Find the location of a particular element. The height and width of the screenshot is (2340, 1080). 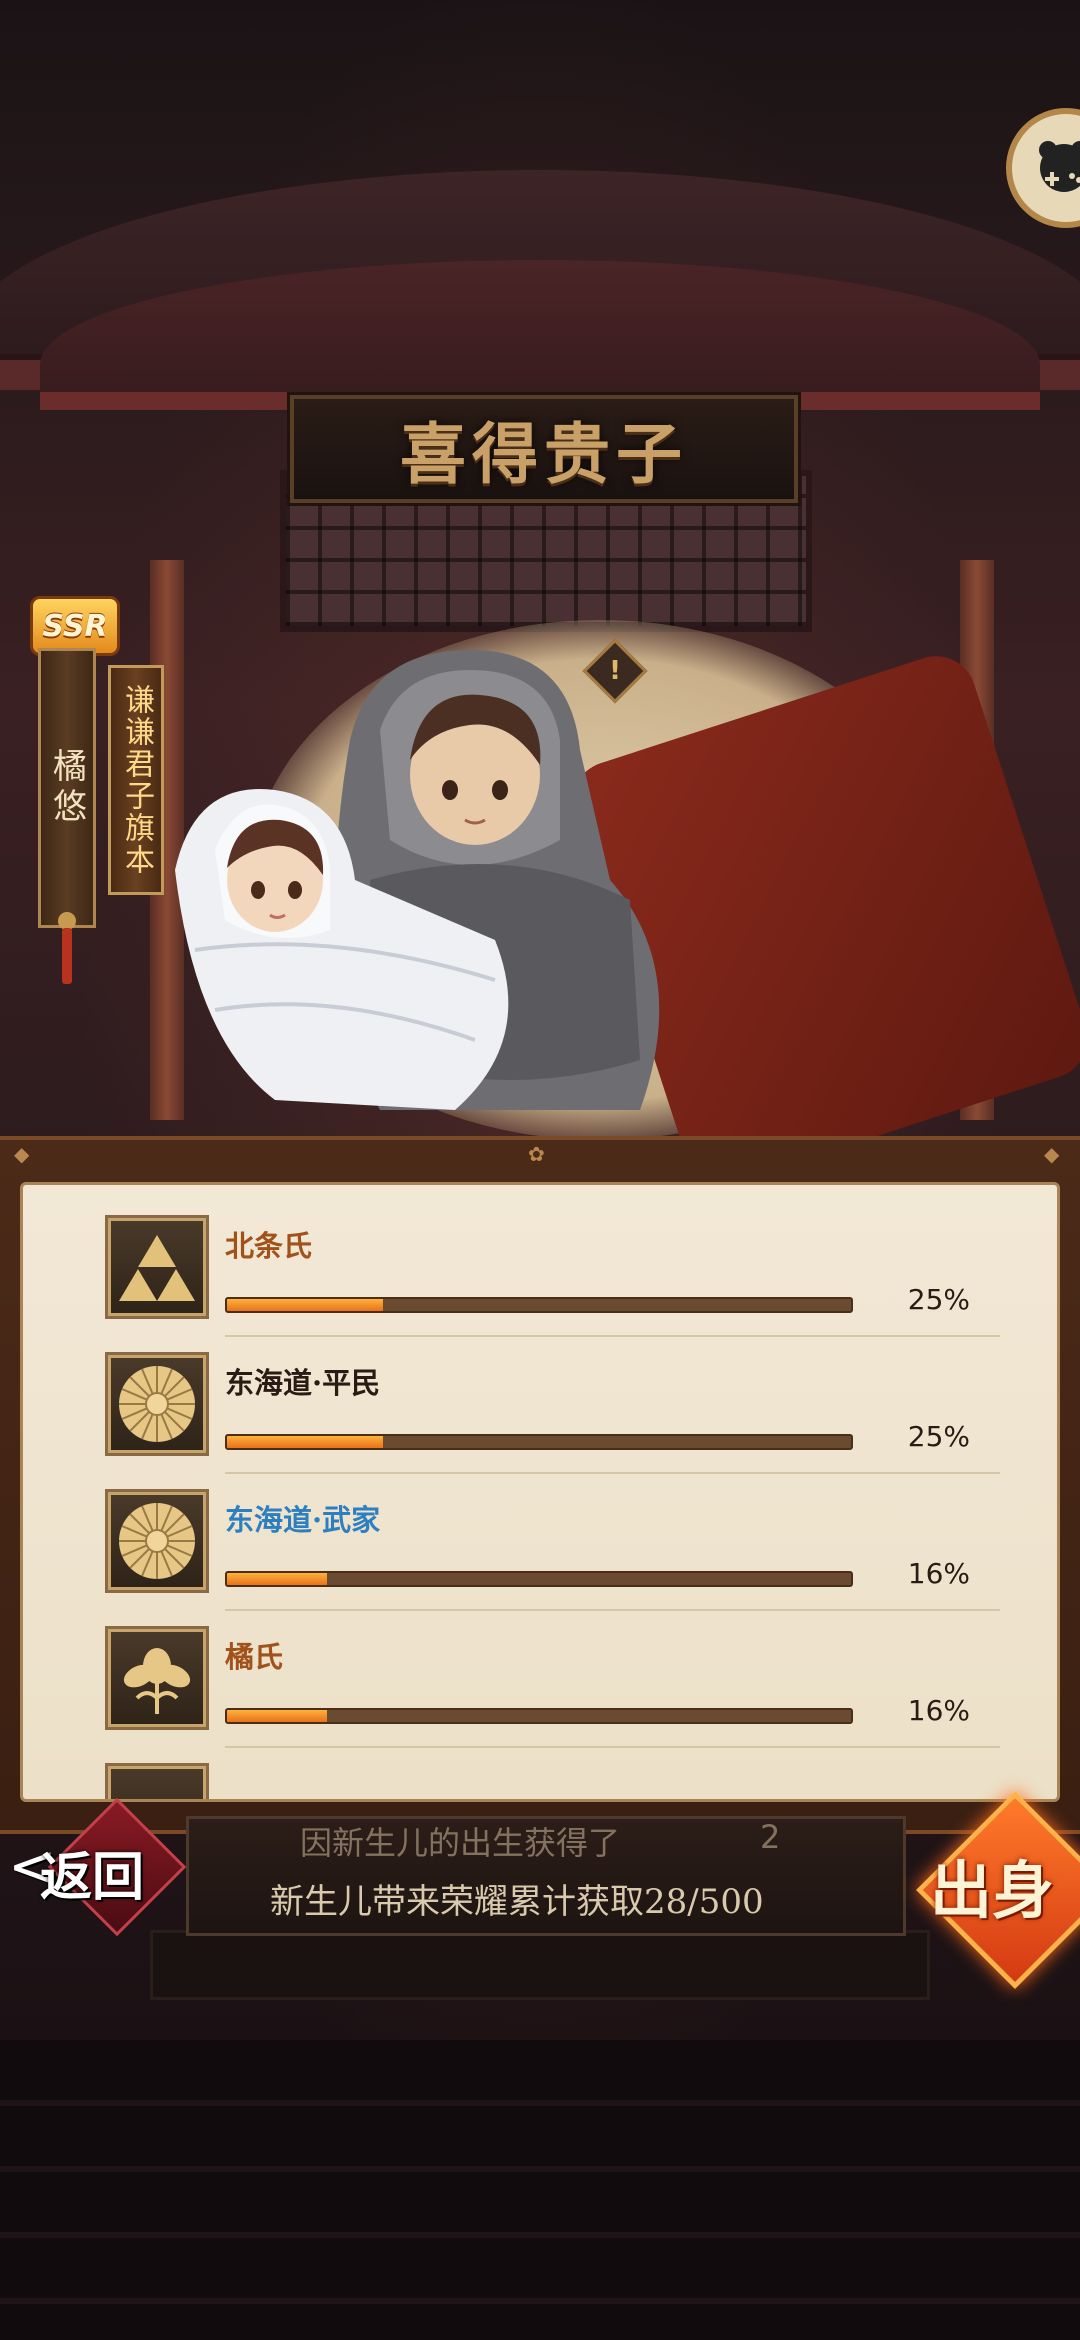

origin-name: 东海道·平民 is located at coordinates (303, 1383).